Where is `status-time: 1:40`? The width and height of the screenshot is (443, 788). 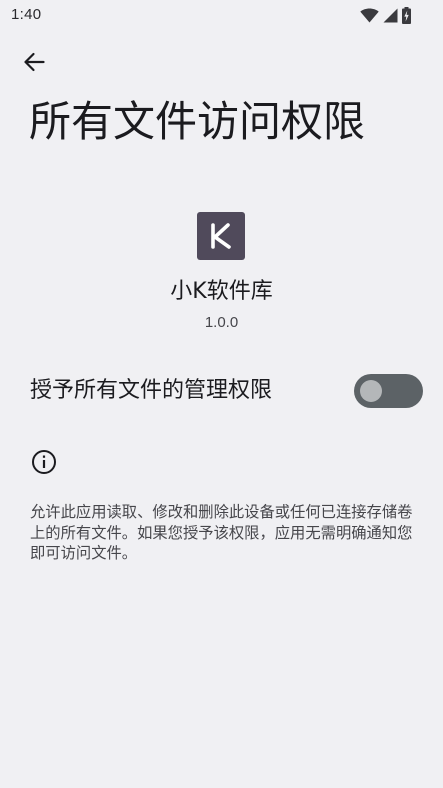
status-time: 1:40 is located at coordinates (26, 14).